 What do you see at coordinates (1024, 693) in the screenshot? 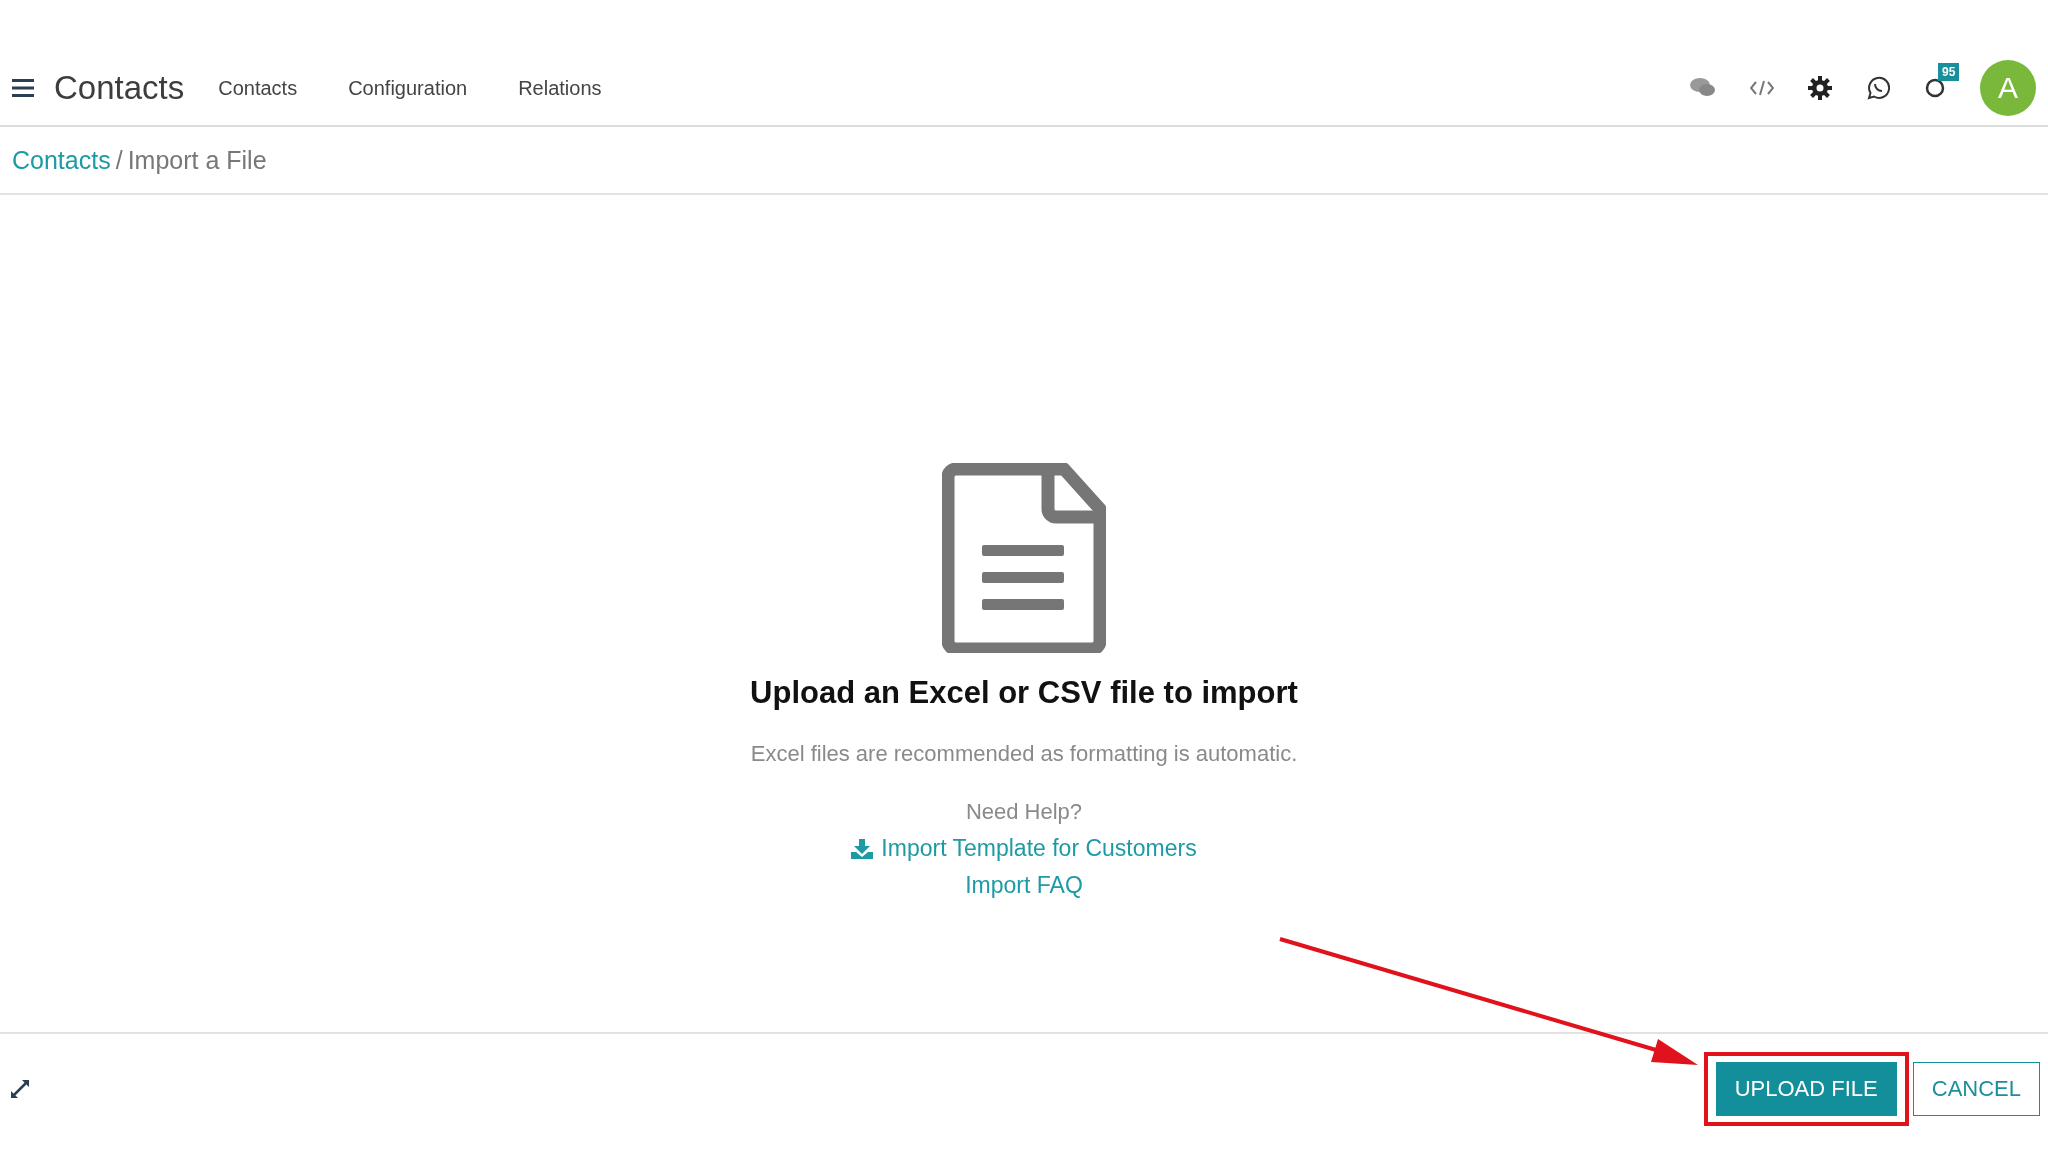
I see `upload-title: Upload an Excel or CSV file to import` at bounding box center [1024, 693].